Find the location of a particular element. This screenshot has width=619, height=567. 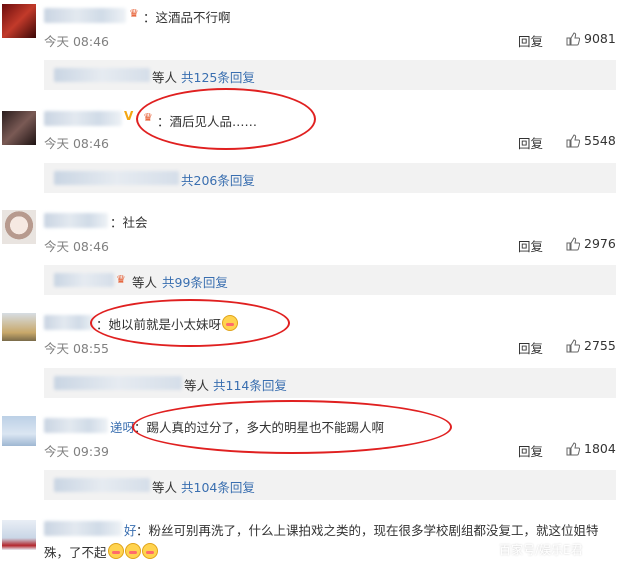

like-button: 9081 is located at coordinates (591, 38).